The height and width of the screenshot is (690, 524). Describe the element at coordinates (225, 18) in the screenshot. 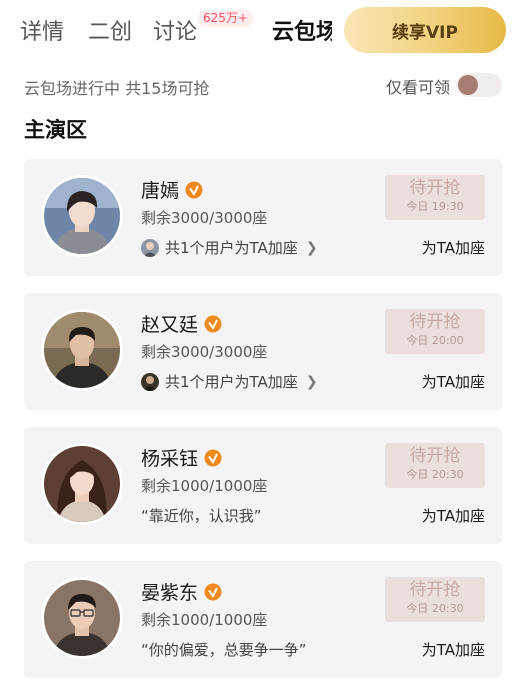

I see `discussion-count-badge: 625万+` at that location.